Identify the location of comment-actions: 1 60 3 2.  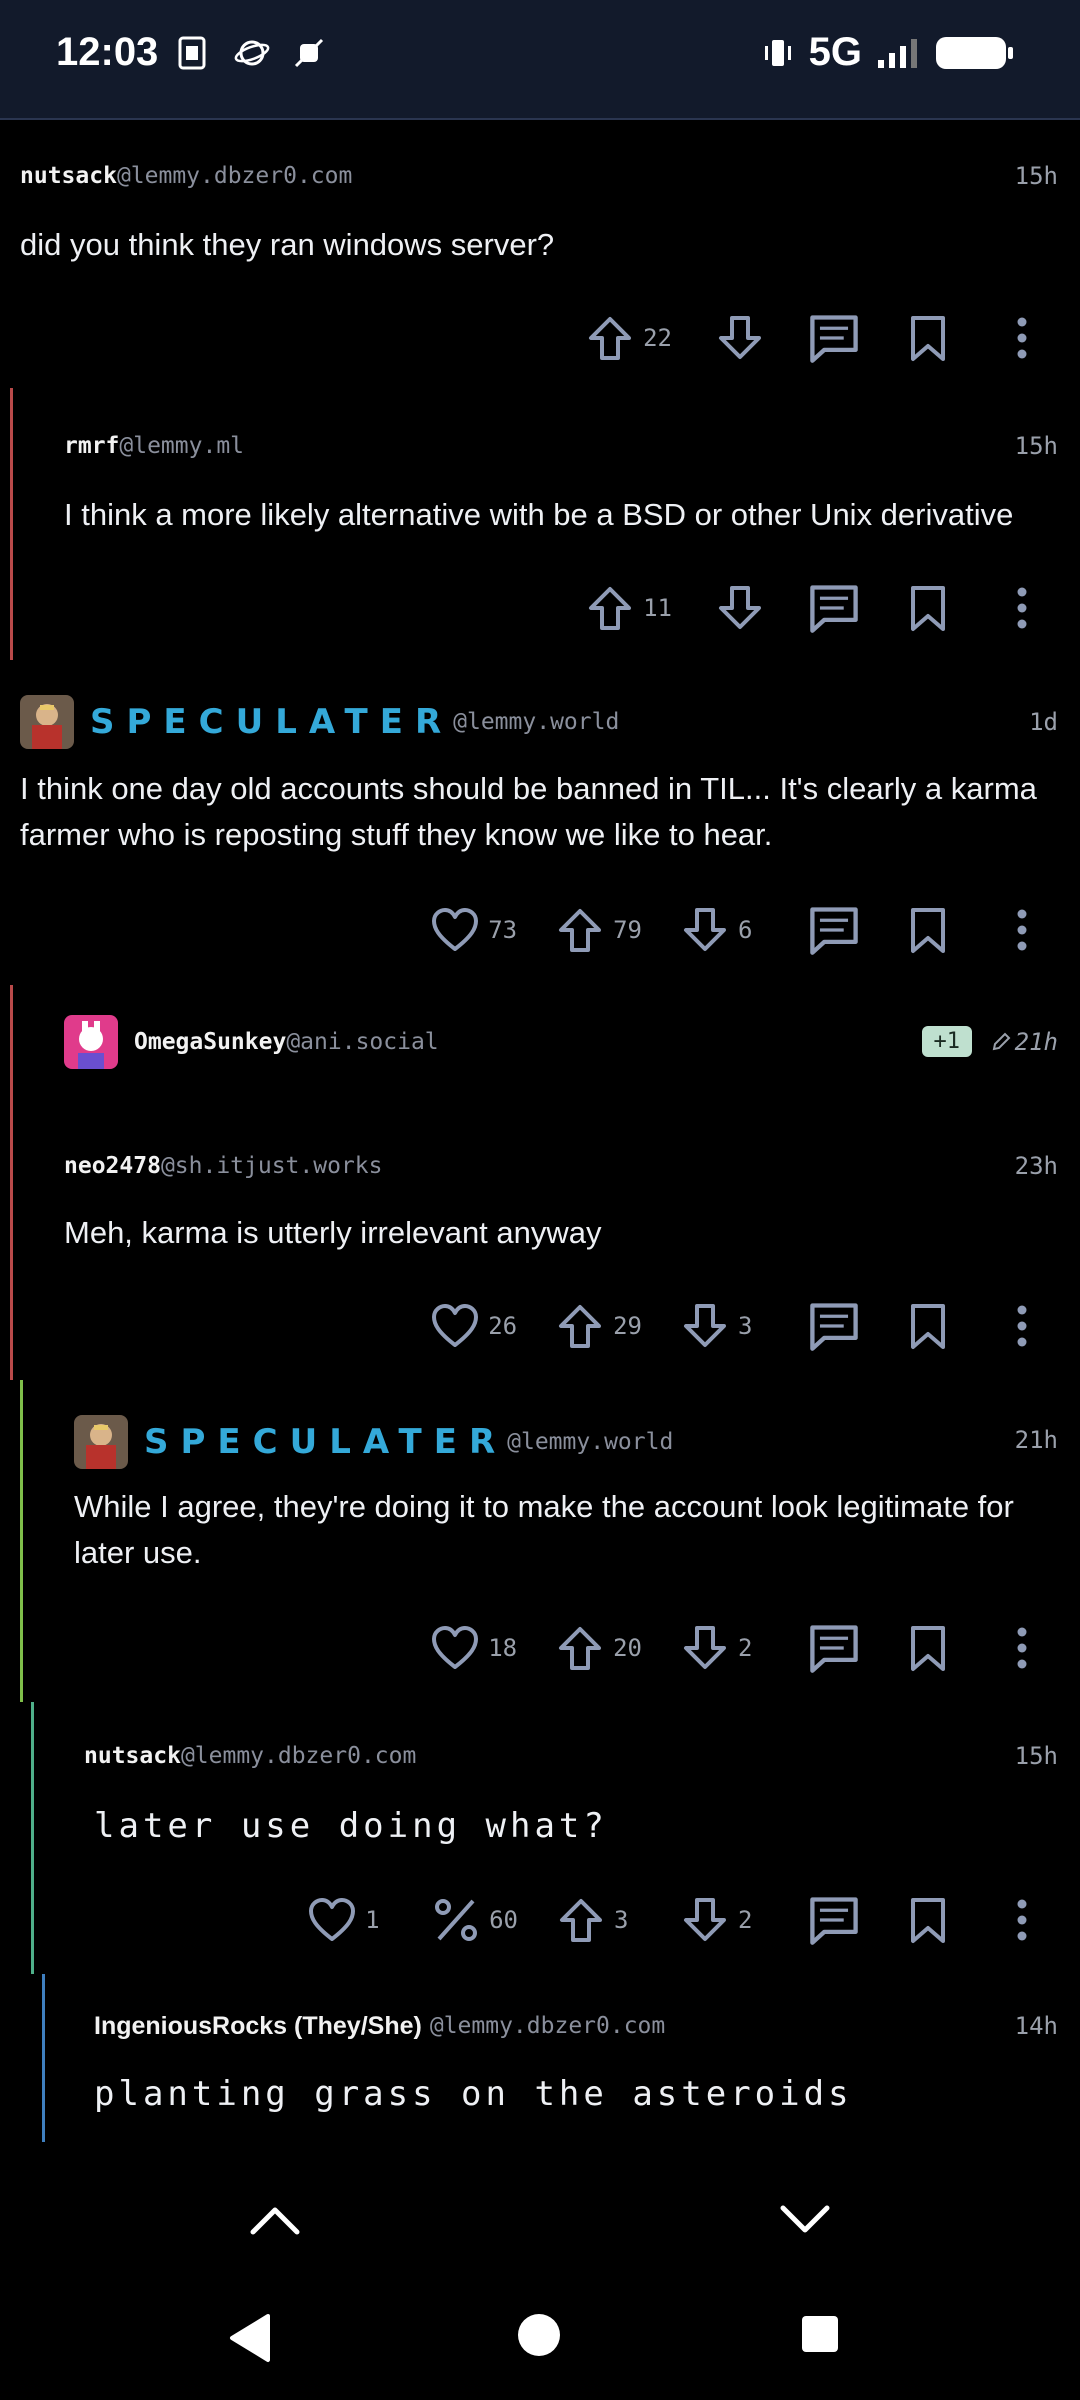
(693, 1920).